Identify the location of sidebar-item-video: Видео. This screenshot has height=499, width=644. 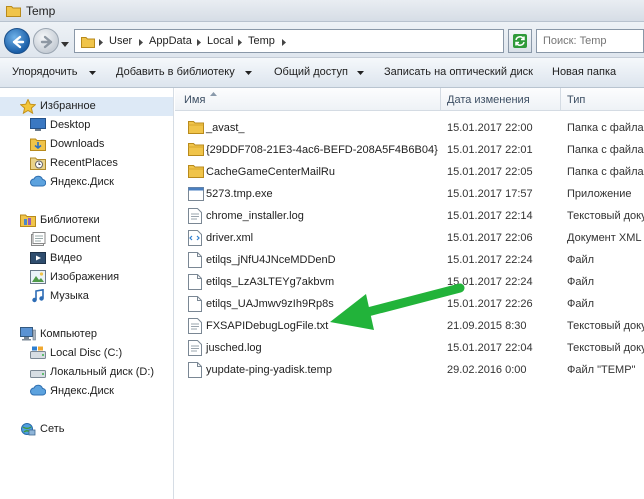
(86, 258).